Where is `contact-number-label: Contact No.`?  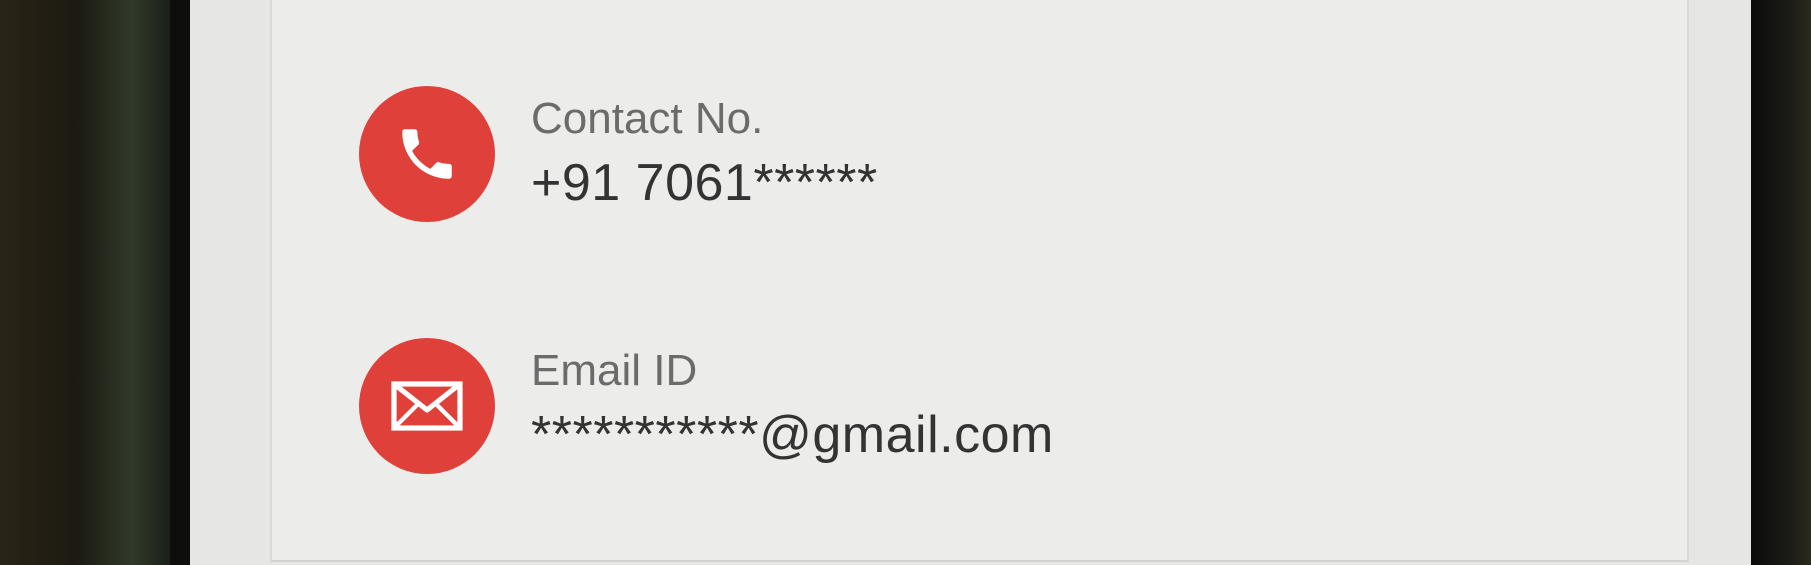
contact-number-label: Contact No. is located at coordinates (647, 118).